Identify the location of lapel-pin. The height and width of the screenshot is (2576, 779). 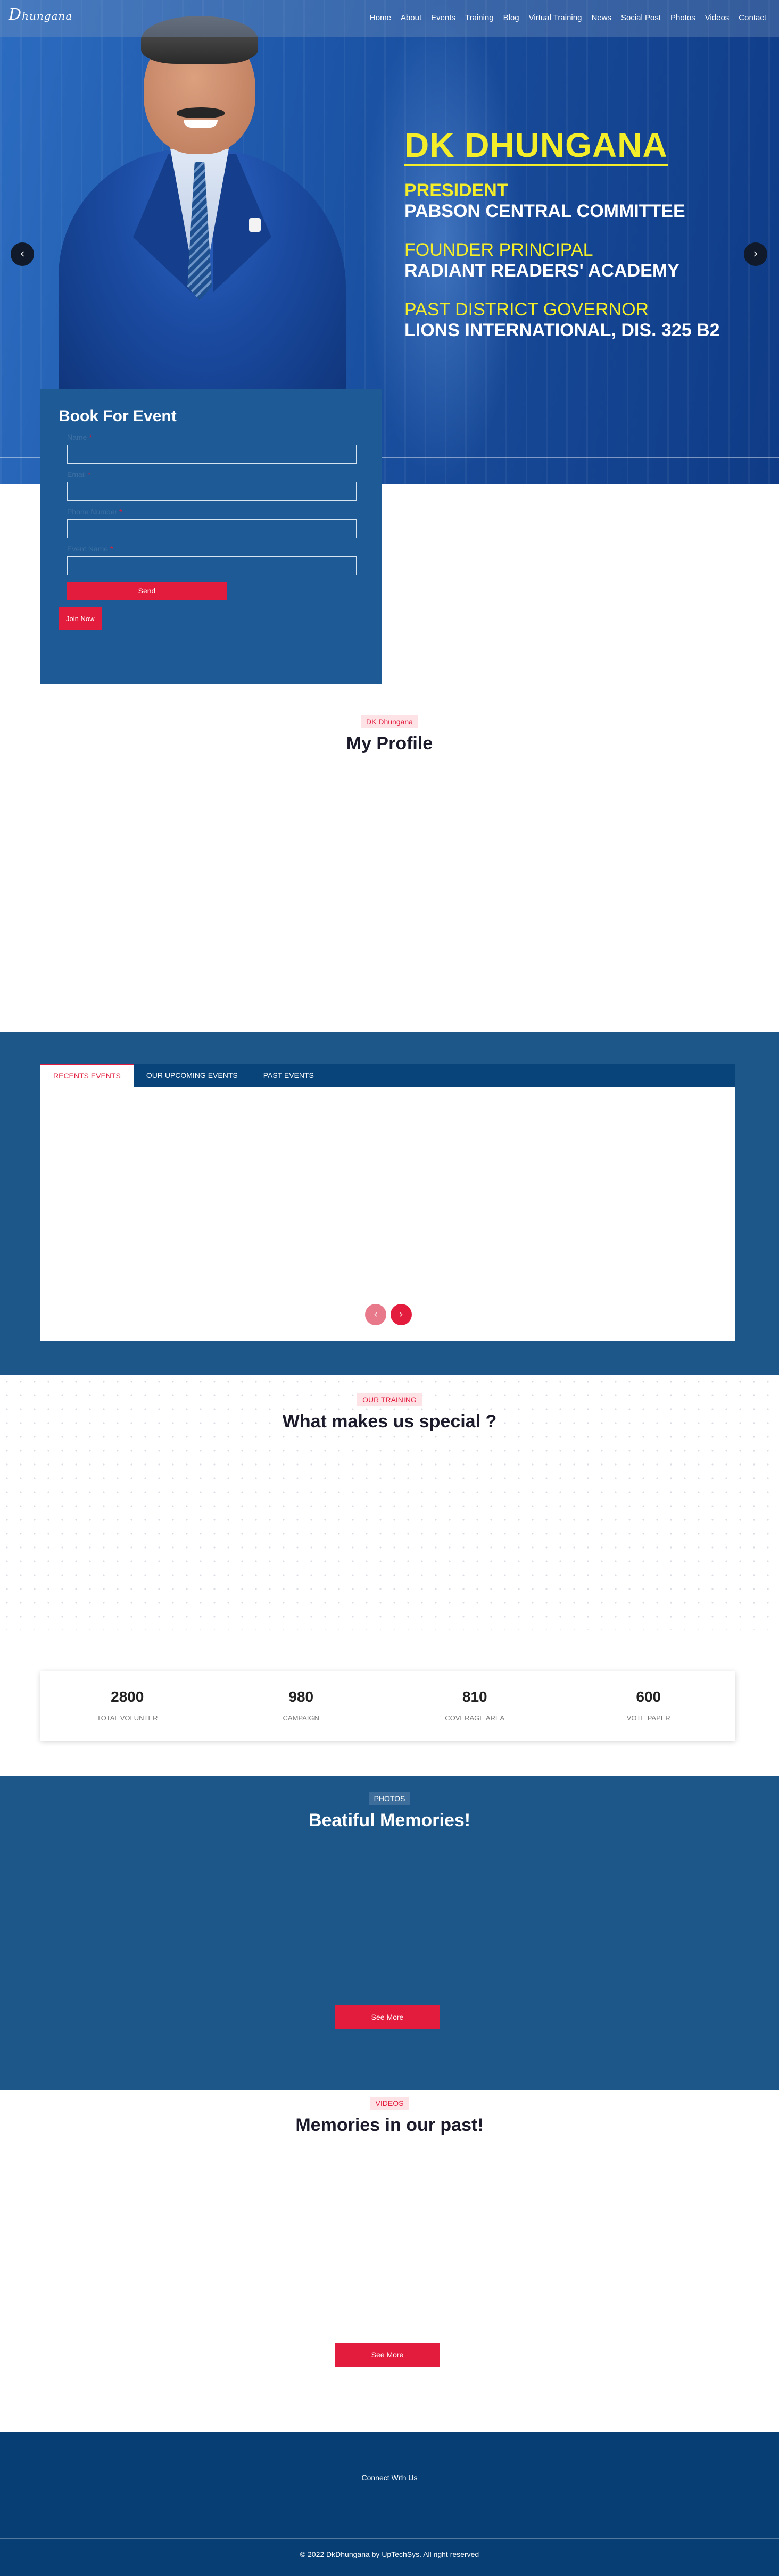
(255, 225).